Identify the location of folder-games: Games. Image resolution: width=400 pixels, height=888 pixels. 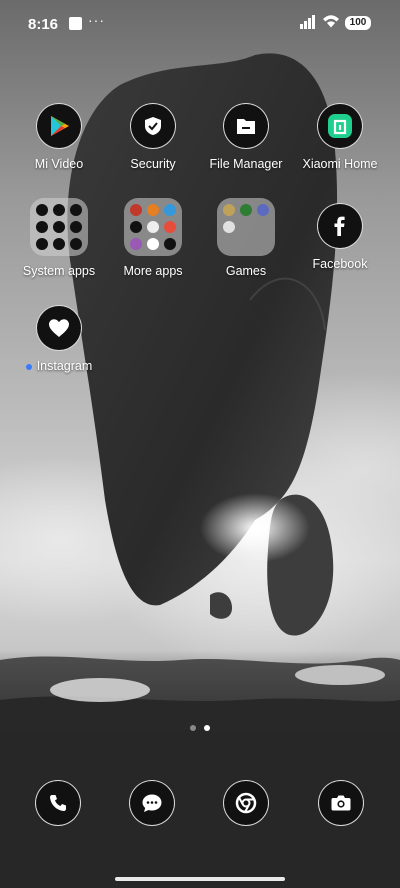
(246, 238).